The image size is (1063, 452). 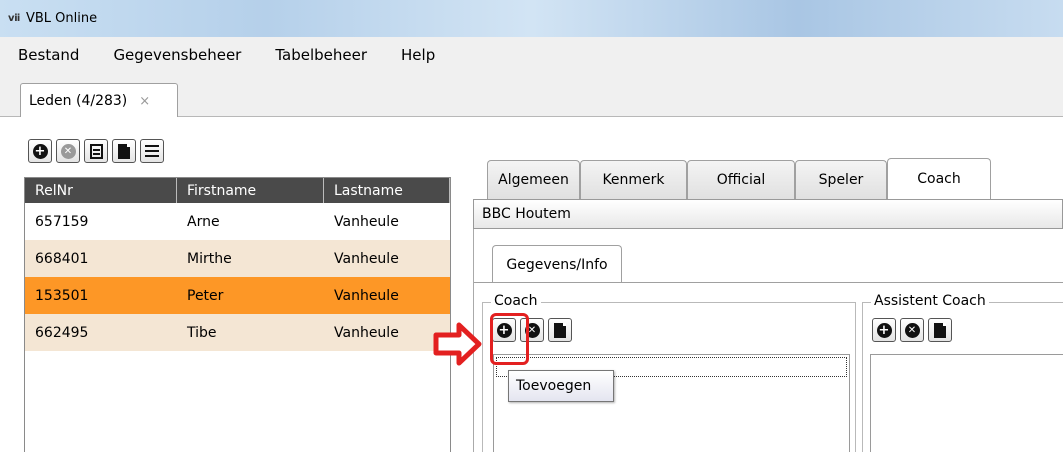 What do you see at coordinates (768, 282) in the screenshot?
I see `subtab-divider` at bounding box center [768, 282].